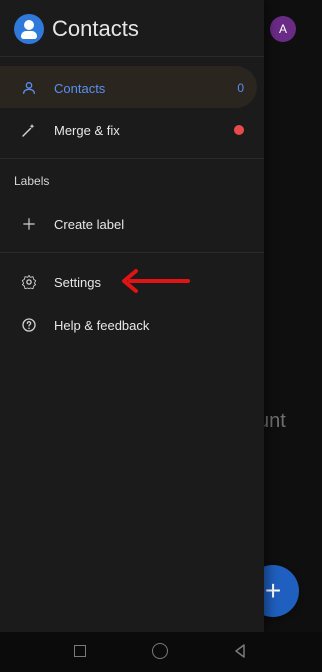 Image resolution: width=322 pixels, height=672 pixels. I want to click on contacts-logo-icon, so click(29, 29).